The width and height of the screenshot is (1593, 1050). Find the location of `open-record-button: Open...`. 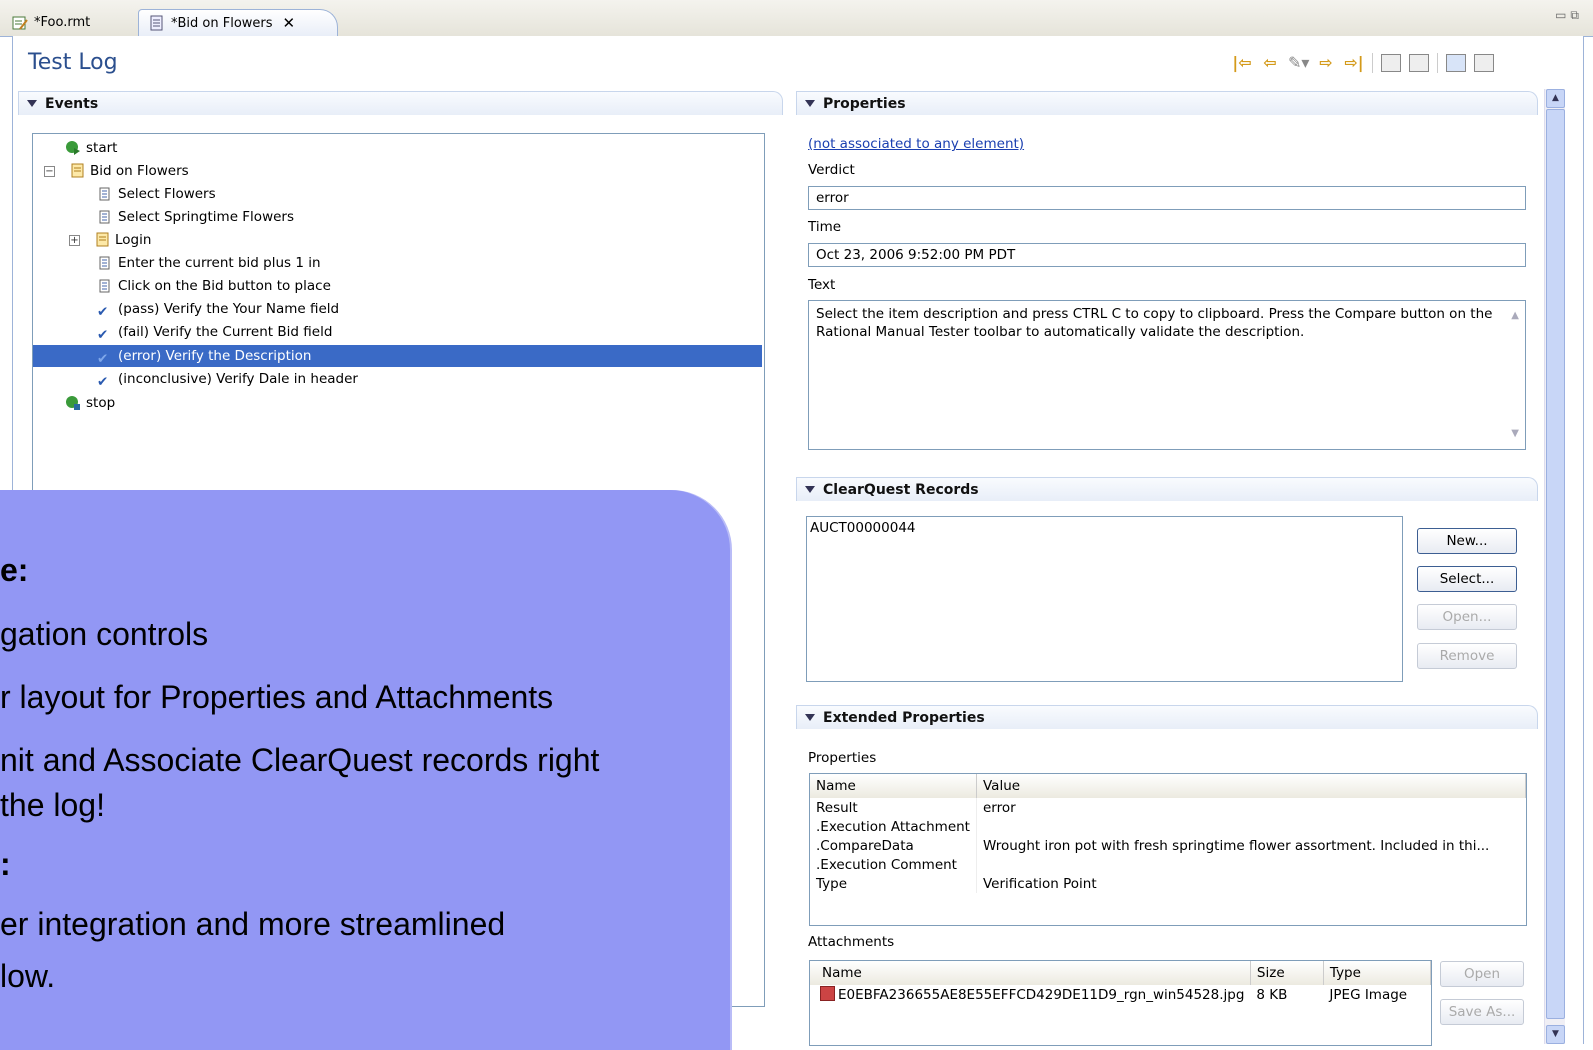

open-record-button: Open... is located at coordinates (1467, 617).